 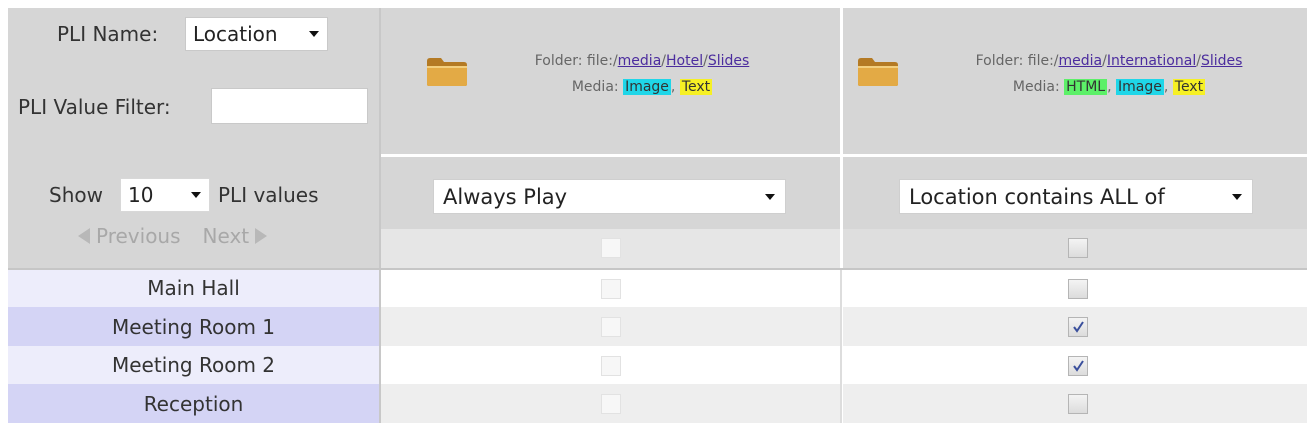 What do you see at coordinates (193, 365) in the screenshot?
I see `table-row-label: Meeting Room 2` at bounding box center [193, 365].